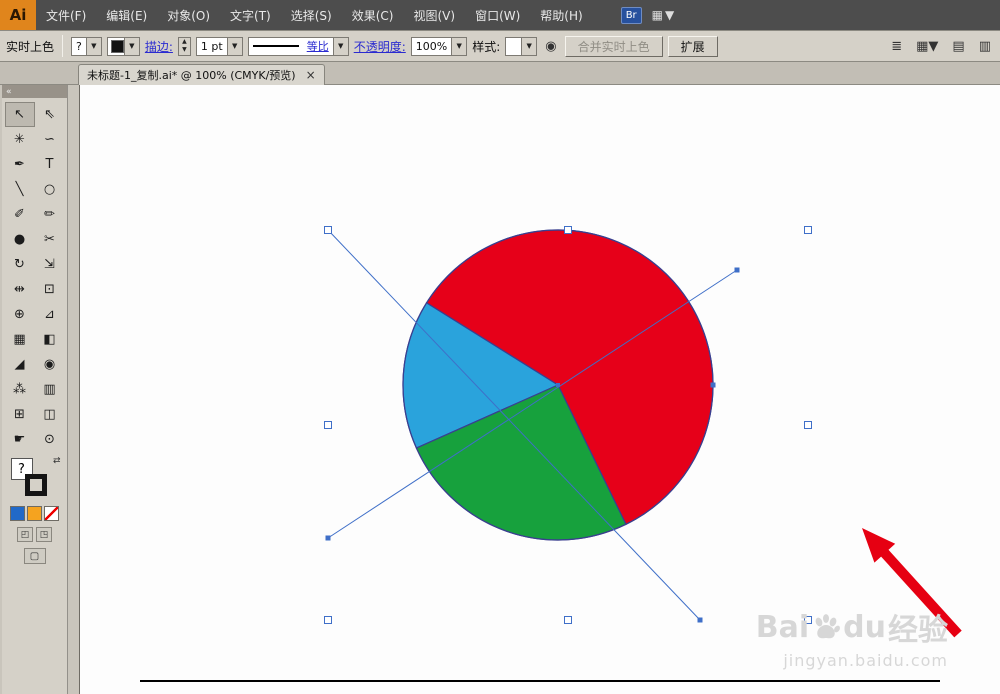 The height and width of the screenshot is (694, 1000). What do you see at coordinates (50, 289) in the screenshot?
I see `free-transform-tool: ⊡` at bounding box center [50, 289].